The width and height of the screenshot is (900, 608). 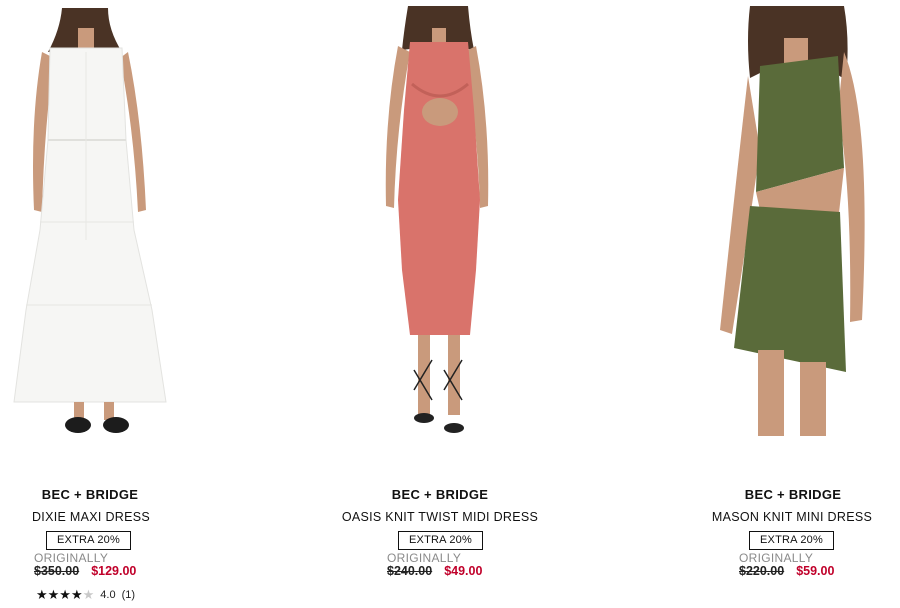 I want to click on product-name: DIXIE MAXI DRESS, so click(x=120, y=517).